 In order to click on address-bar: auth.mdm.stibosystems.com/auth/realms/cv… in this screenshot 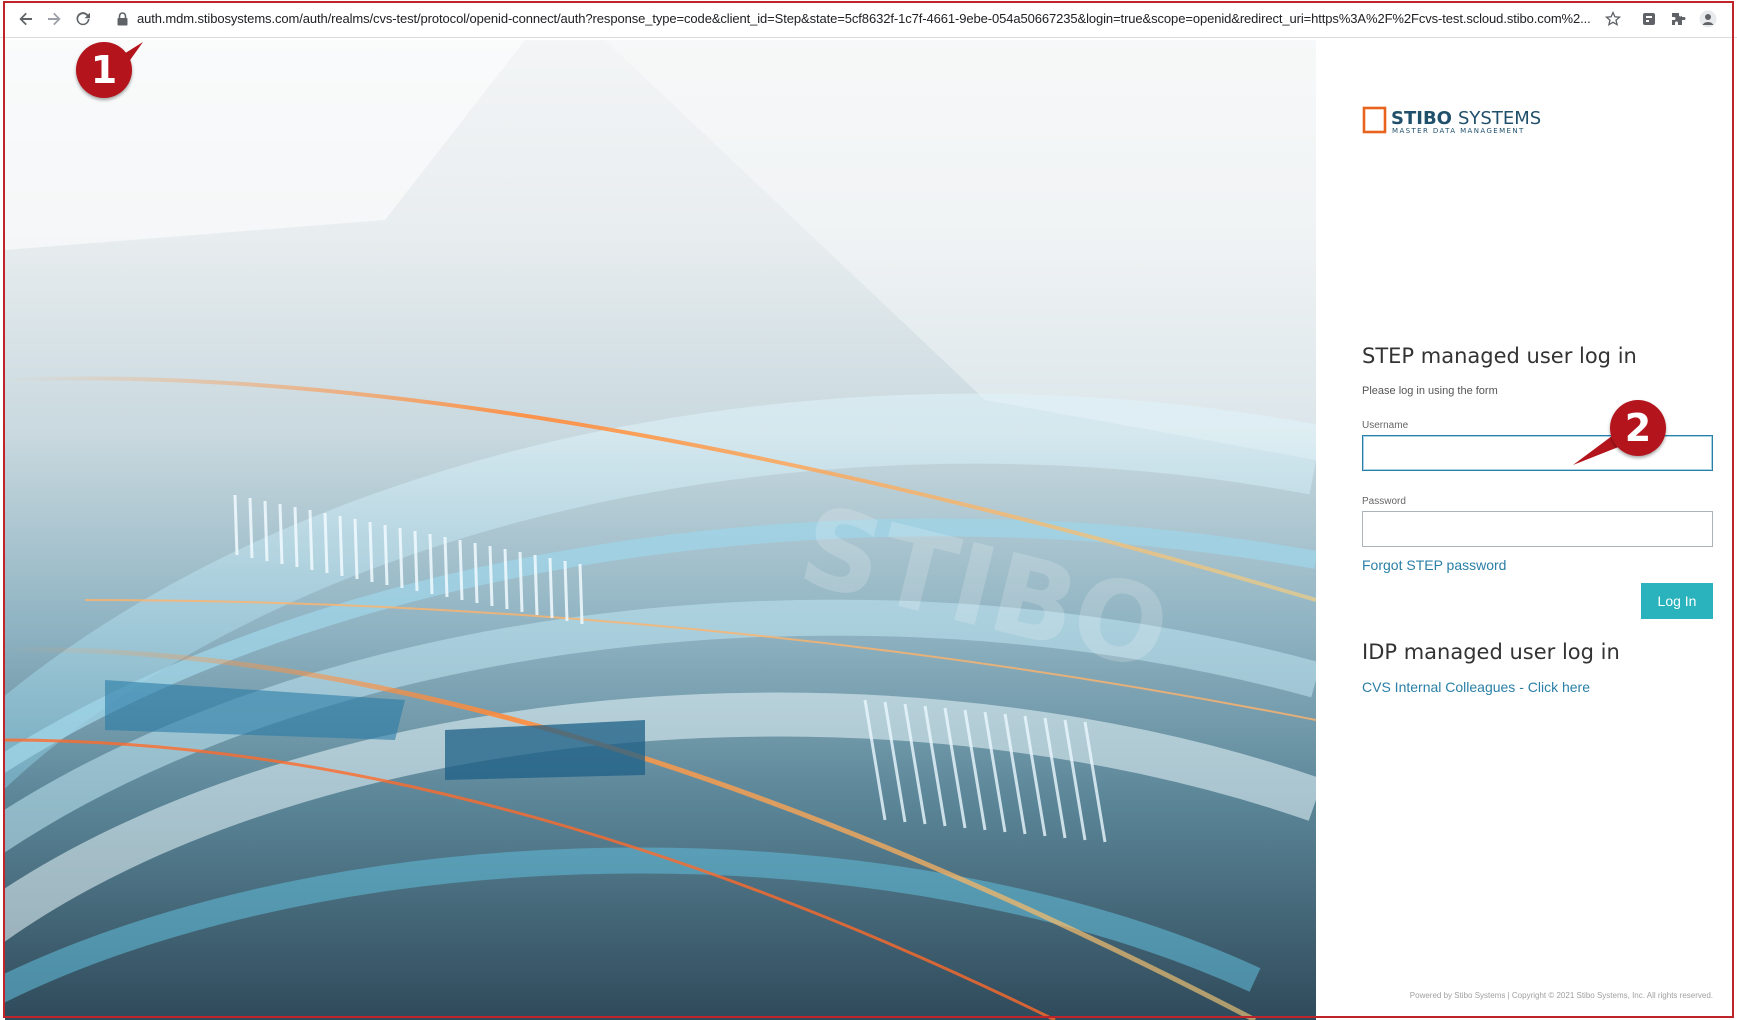, I will do `click(866, 19)`.